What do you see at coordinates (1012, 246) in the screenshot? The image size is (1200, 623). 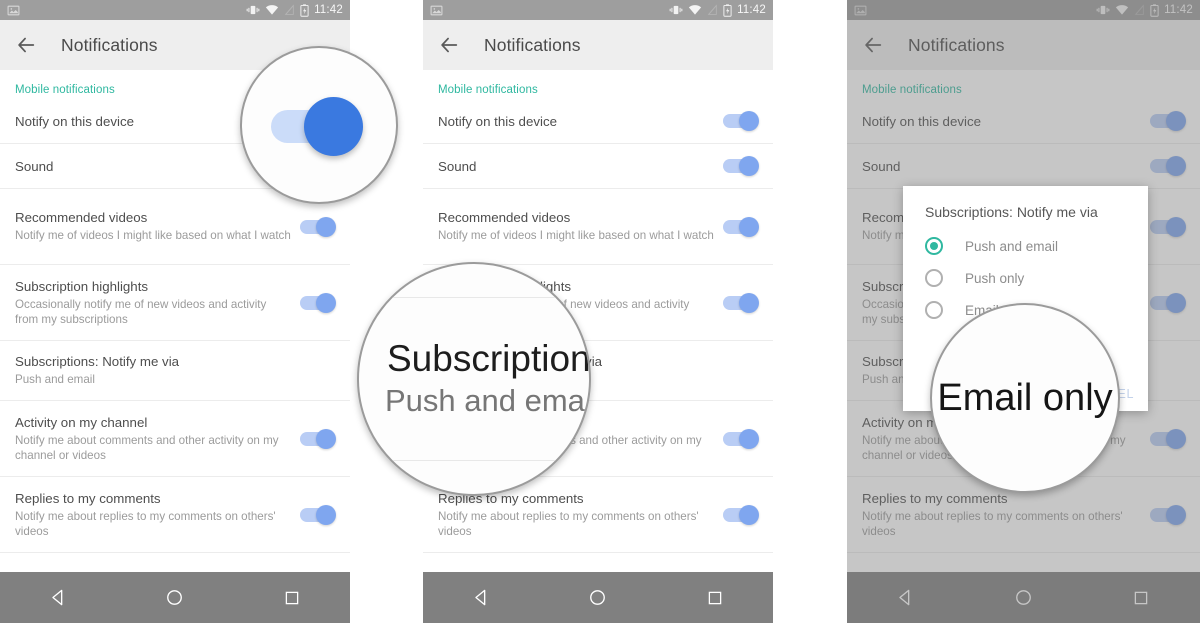 I see `radio-label: Push and email` at bounding box center [1012, 246].